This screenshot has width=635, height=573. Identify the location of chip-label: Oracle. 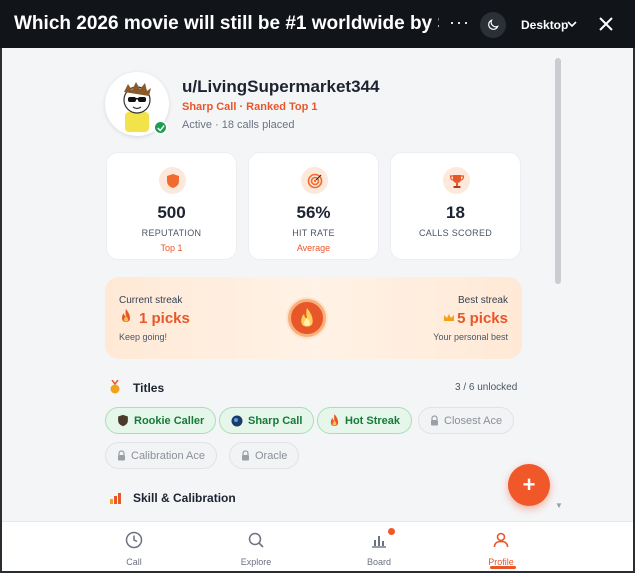
(271, 455).